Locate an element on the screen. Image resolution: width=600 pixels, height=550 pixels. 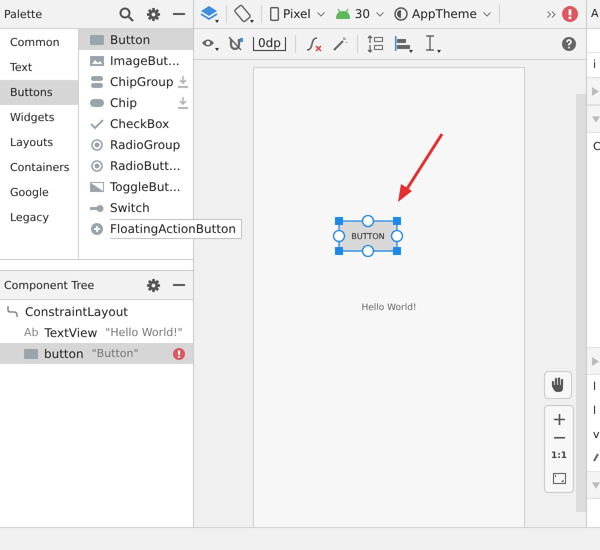
image-widget-icon is located at coordinates (97, 60).